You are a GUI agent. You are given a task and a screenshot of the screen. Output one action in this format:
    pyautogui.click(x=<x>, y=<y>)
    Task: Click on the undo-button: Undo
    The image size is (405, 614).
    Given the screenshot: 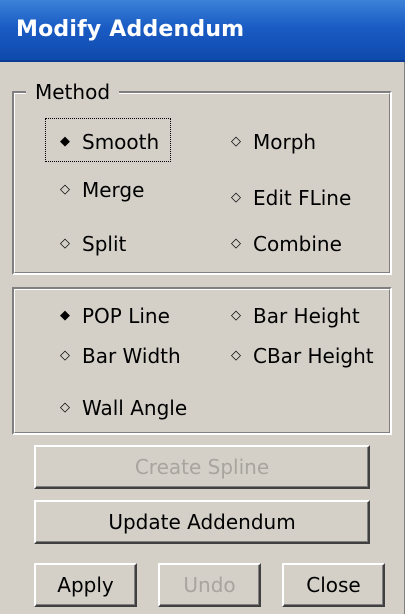 What is the action you would take?
    pyautogui.click(x=209, y=585)
    